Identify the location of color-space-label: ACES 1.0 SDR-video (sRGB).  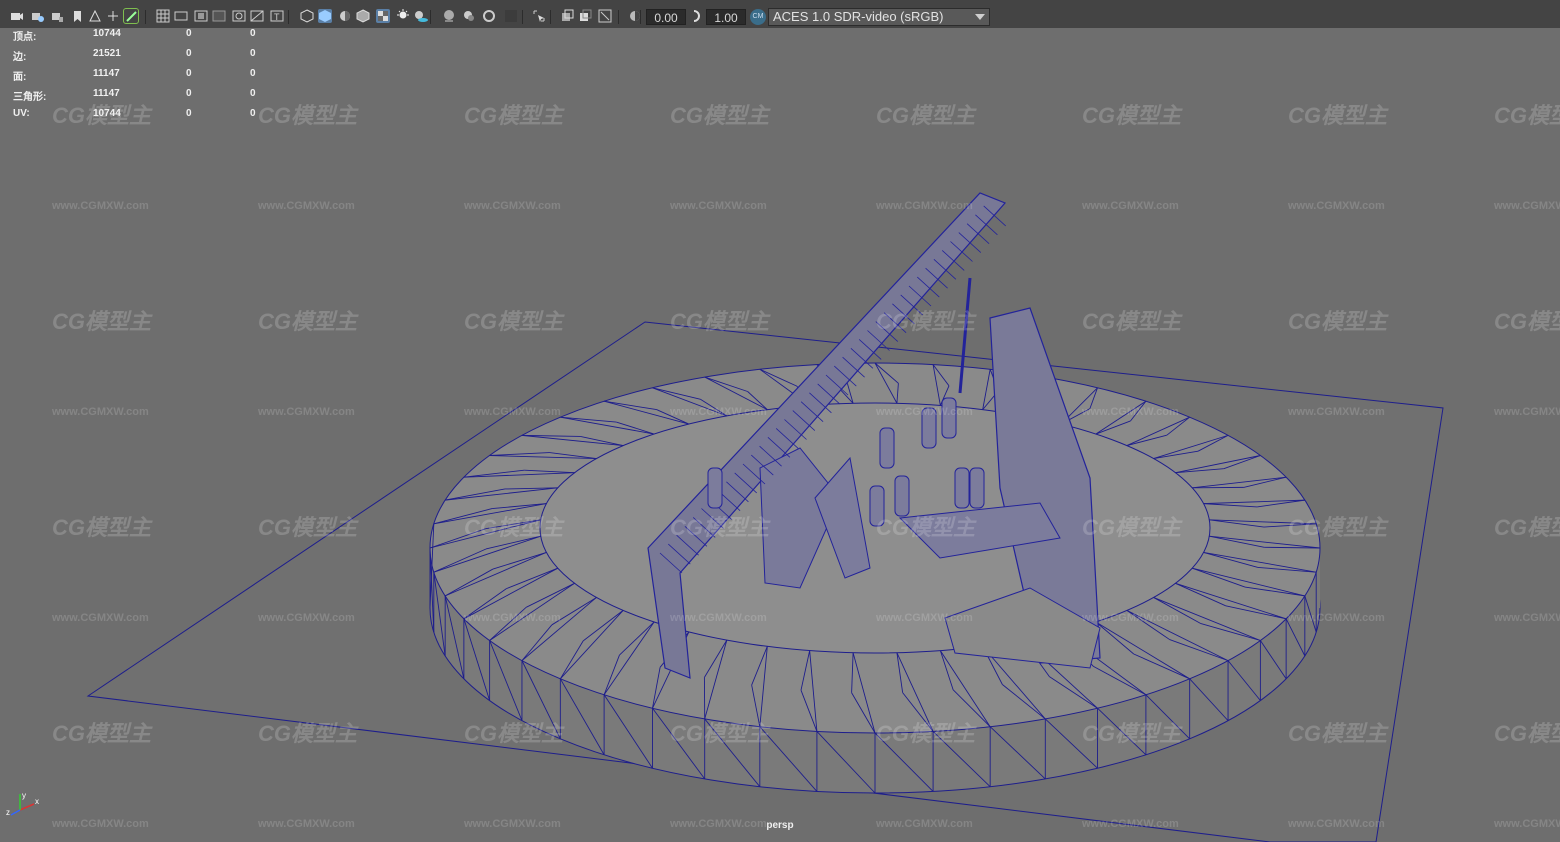
(858, 16).